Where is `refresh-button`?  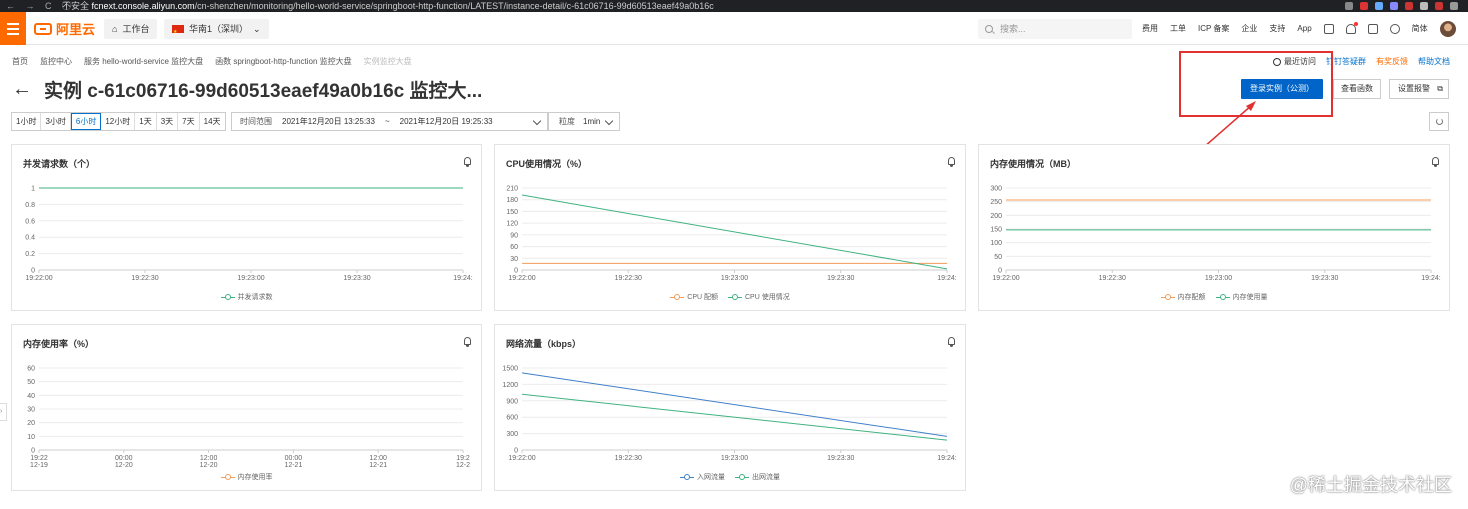
refresh-button is located at coordinates (1439, 121).